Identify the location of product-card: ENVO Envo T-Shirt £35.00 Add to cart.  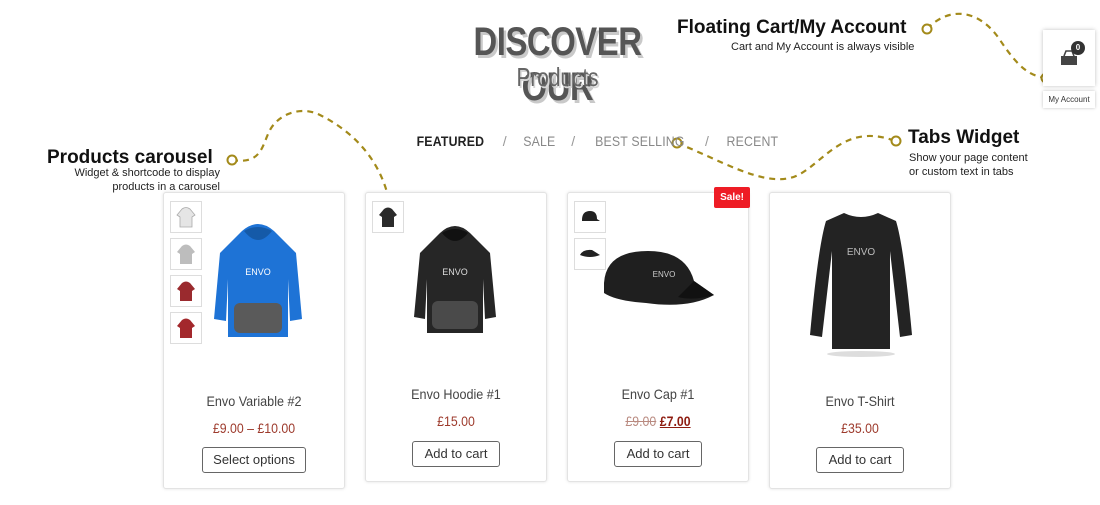
(860, 340).